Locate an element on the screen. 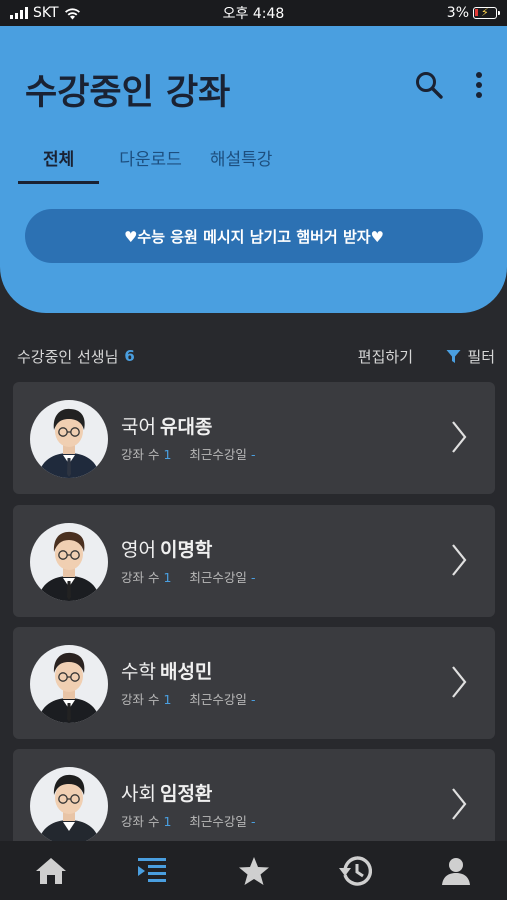 The image size is (507, 900). filter-label: 필터 is located at coordinates (481, 356).